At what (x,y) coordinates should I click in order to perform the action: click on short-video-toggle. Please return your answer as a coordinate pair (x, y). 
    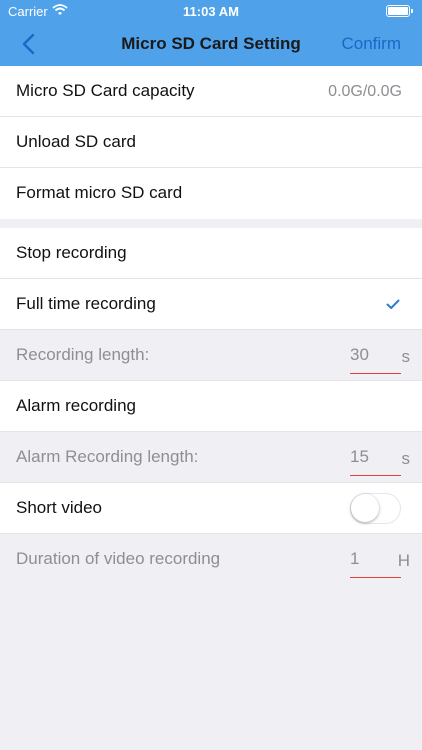
    Looking at the image, I should click on (375, 508).